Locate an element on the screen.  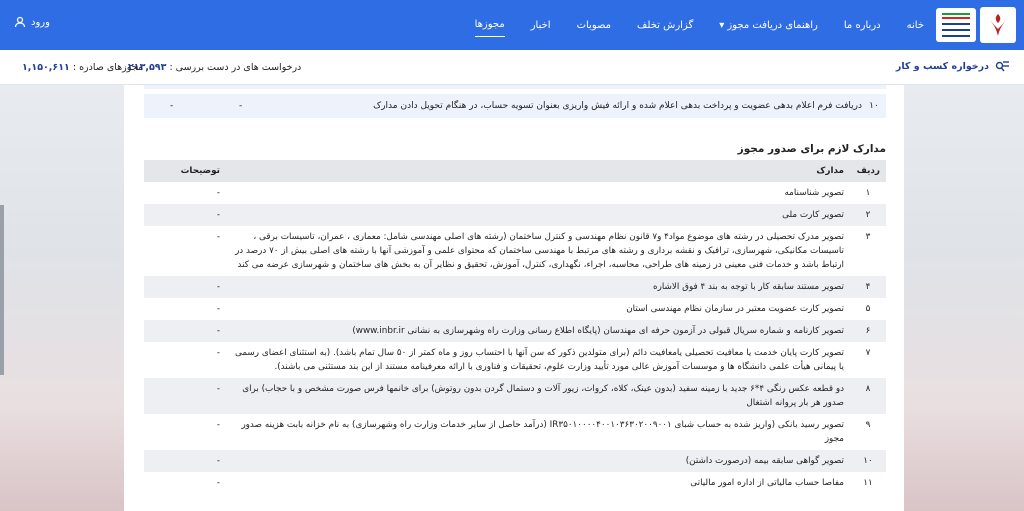
issued-label: مجوزهای صادره : is located at coordinates (107, 67).